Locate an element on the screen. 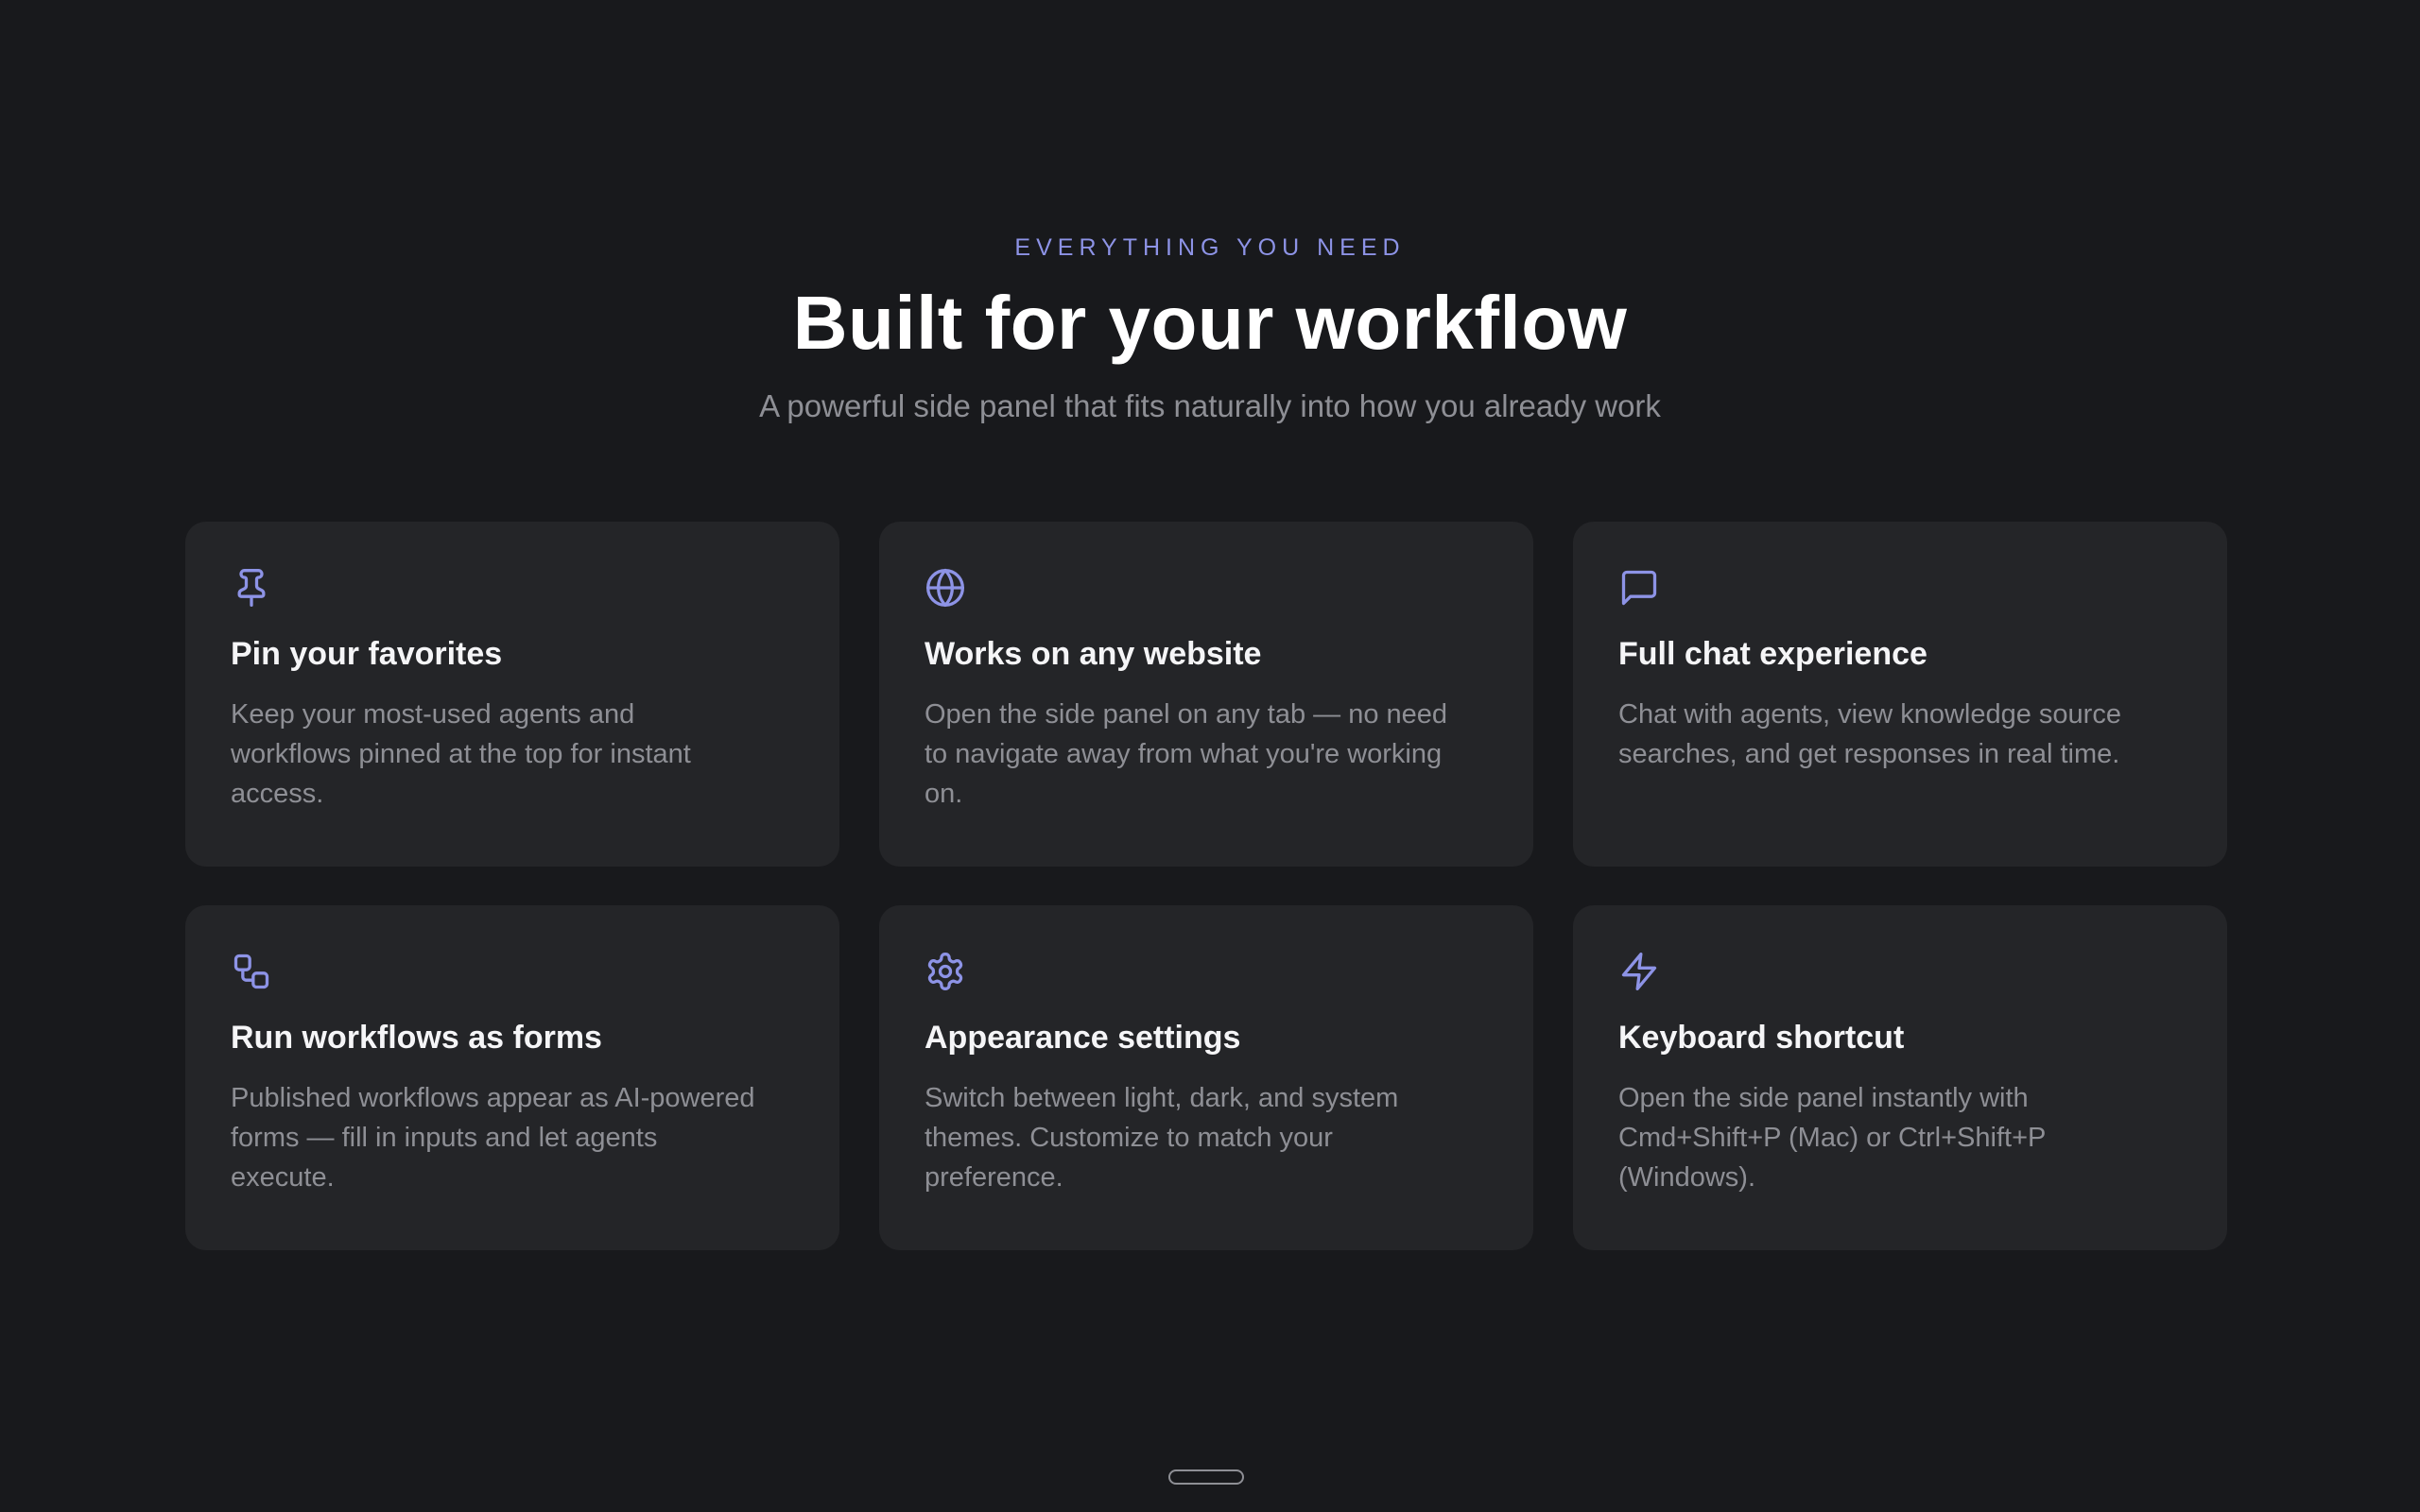  globe-icon is located at coordinates (945, 588).